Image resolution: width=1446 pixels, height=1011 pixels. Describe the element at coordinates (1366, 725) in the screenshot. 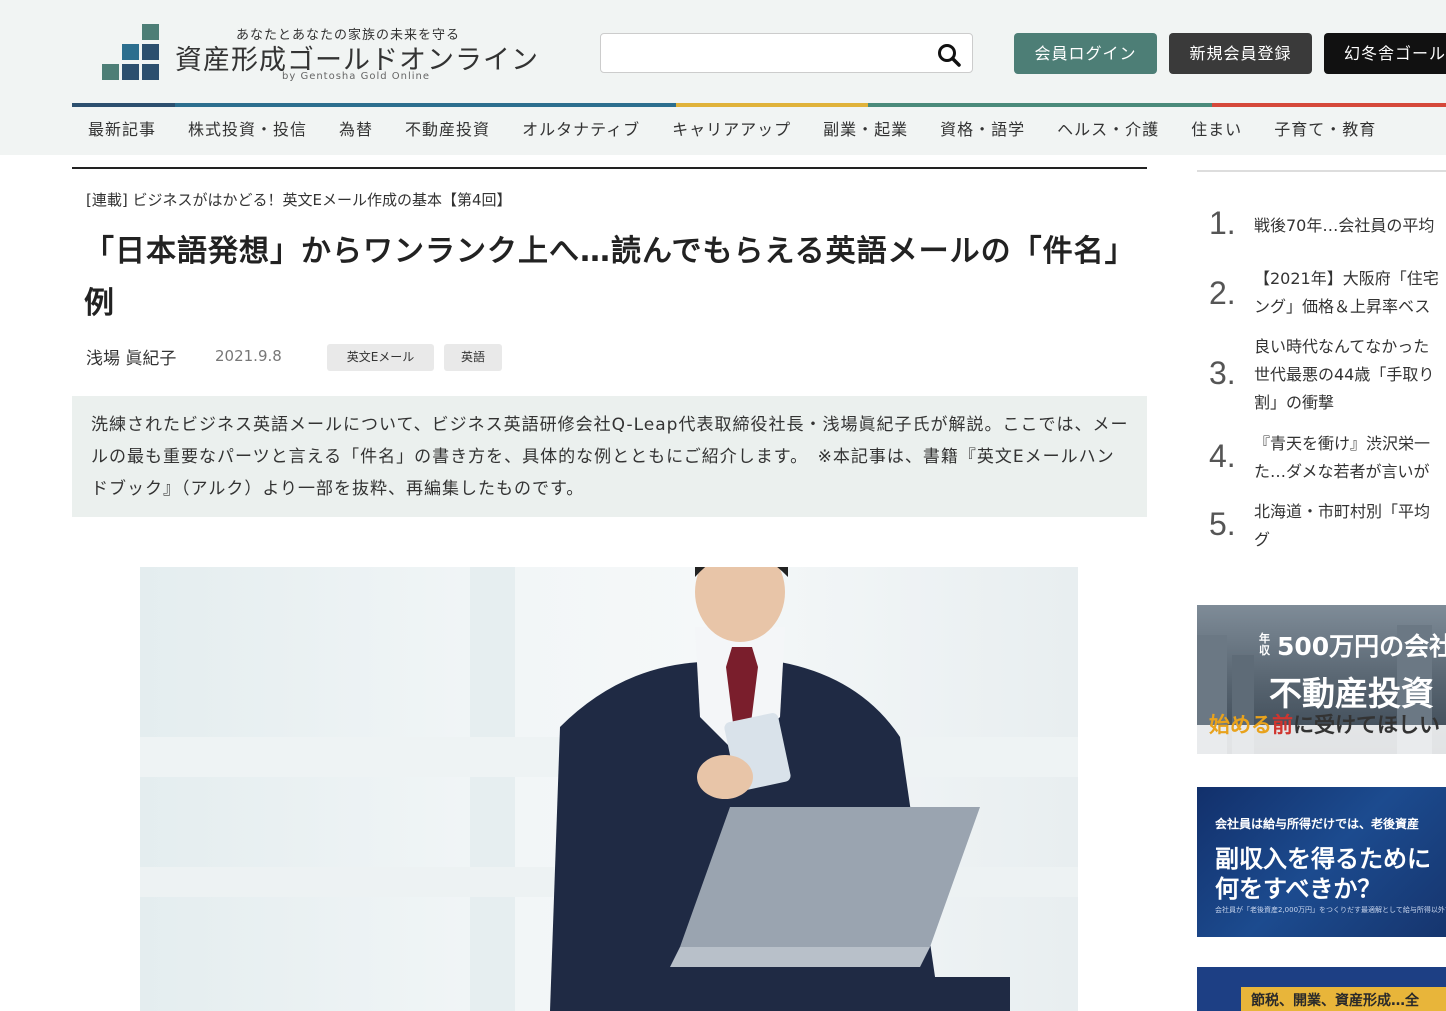

I see `banner-text: に受けてほしい` at that location.